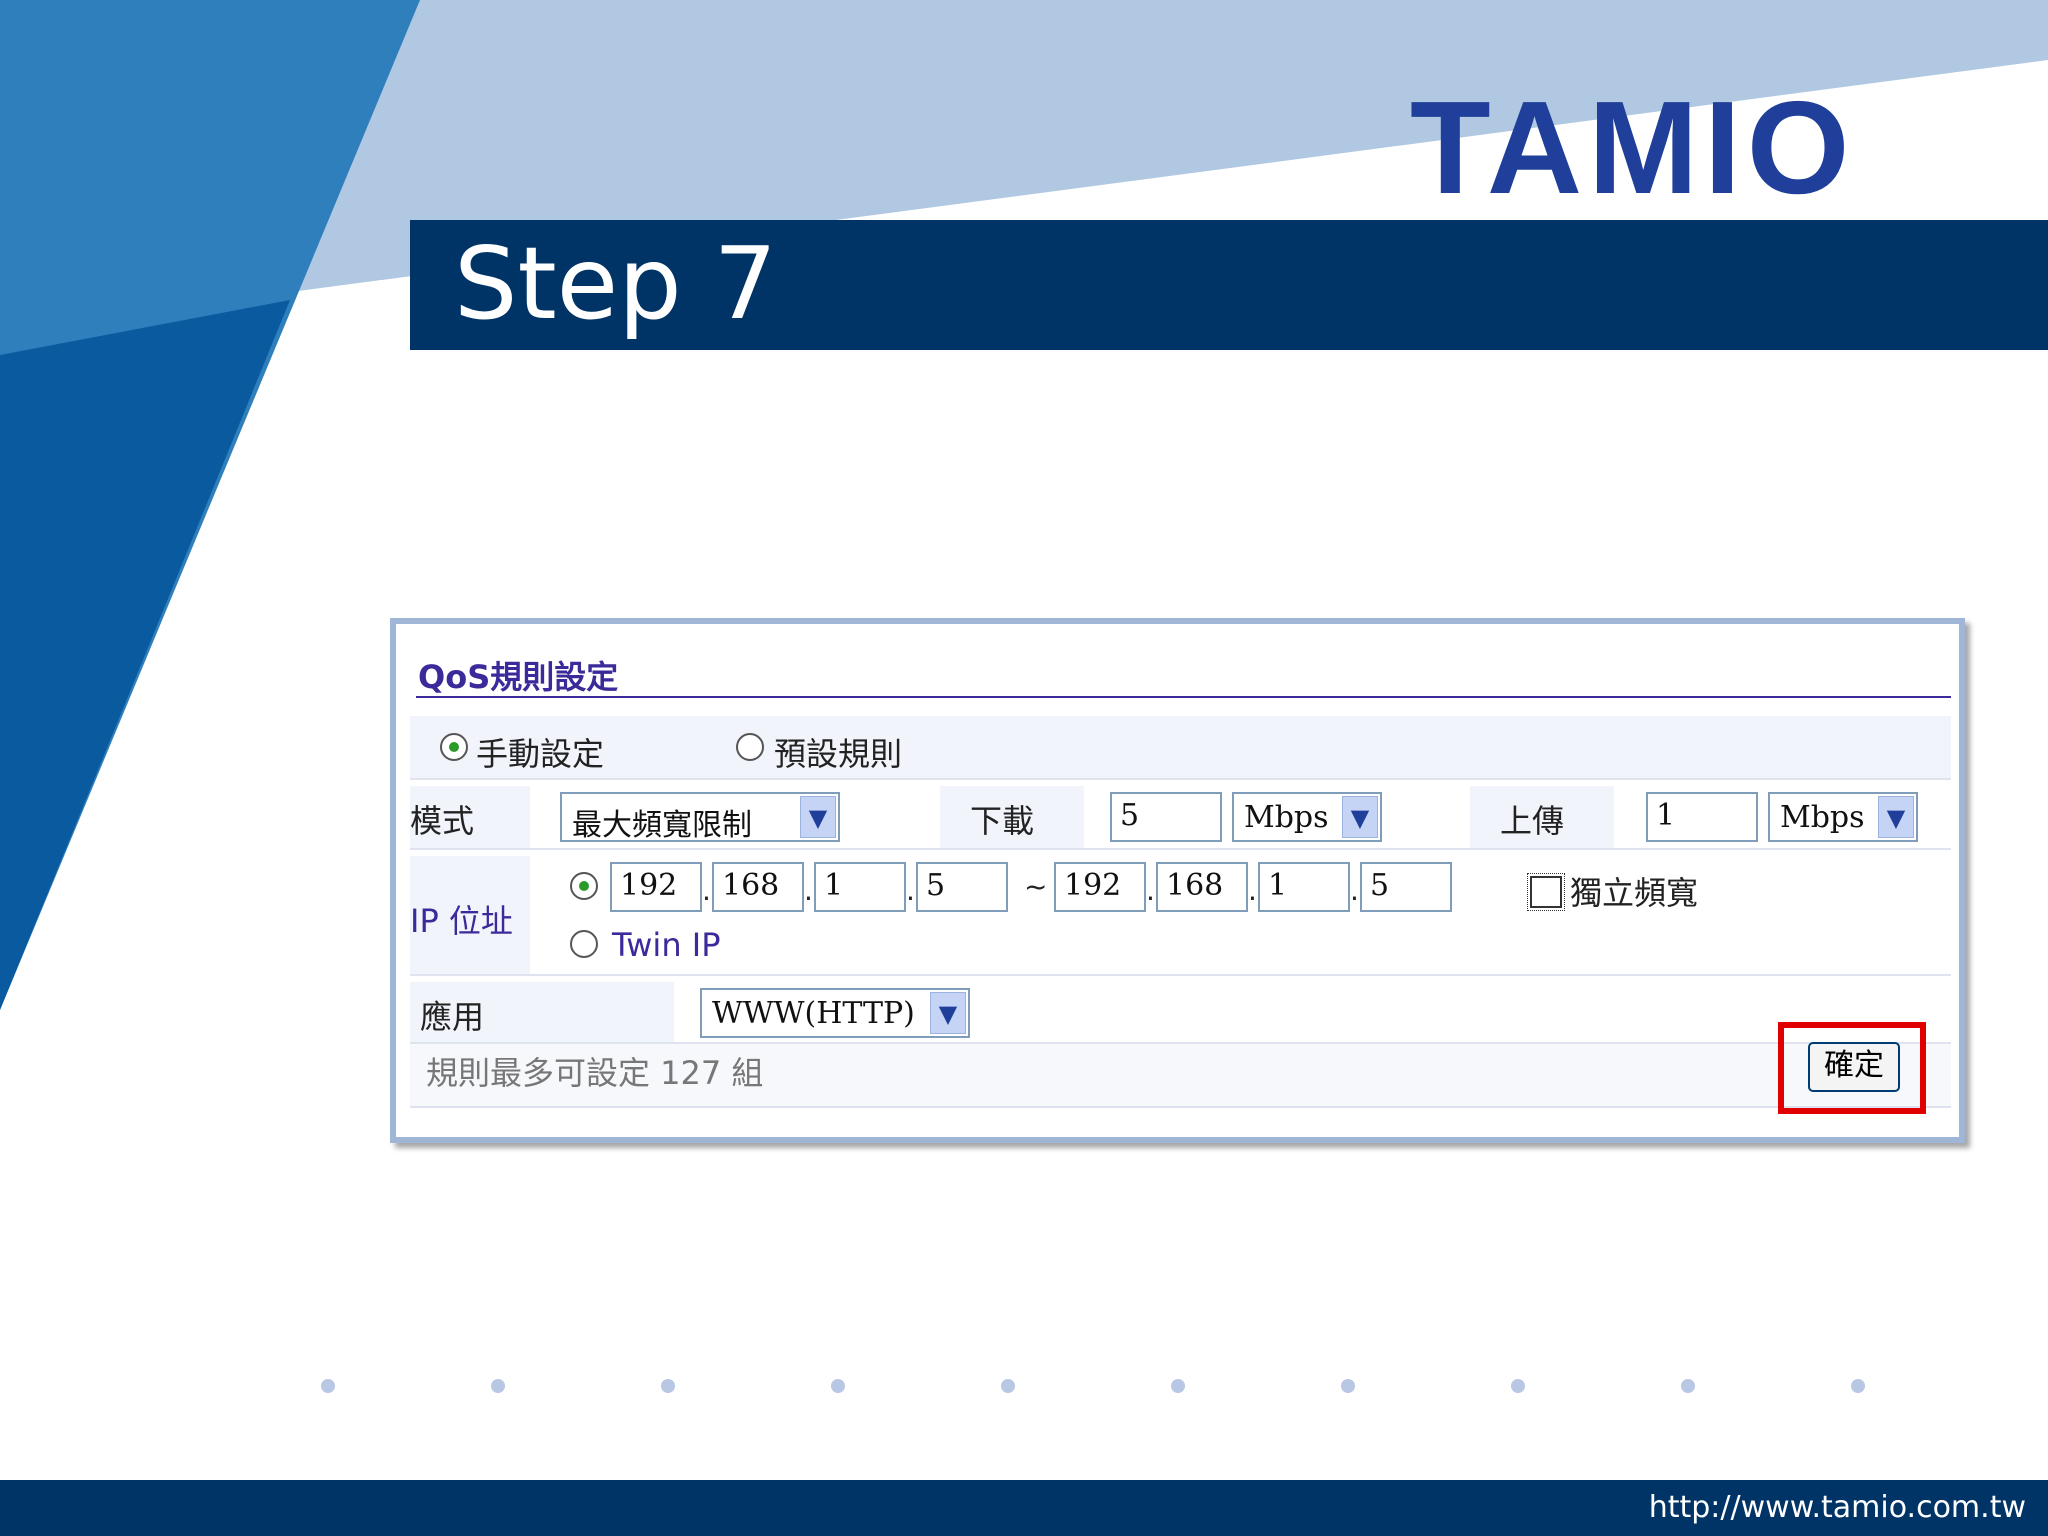  Describe the element at coordinates (962, 887) in the screenshot. I see `ip-start-octet-4: 5` at that location.